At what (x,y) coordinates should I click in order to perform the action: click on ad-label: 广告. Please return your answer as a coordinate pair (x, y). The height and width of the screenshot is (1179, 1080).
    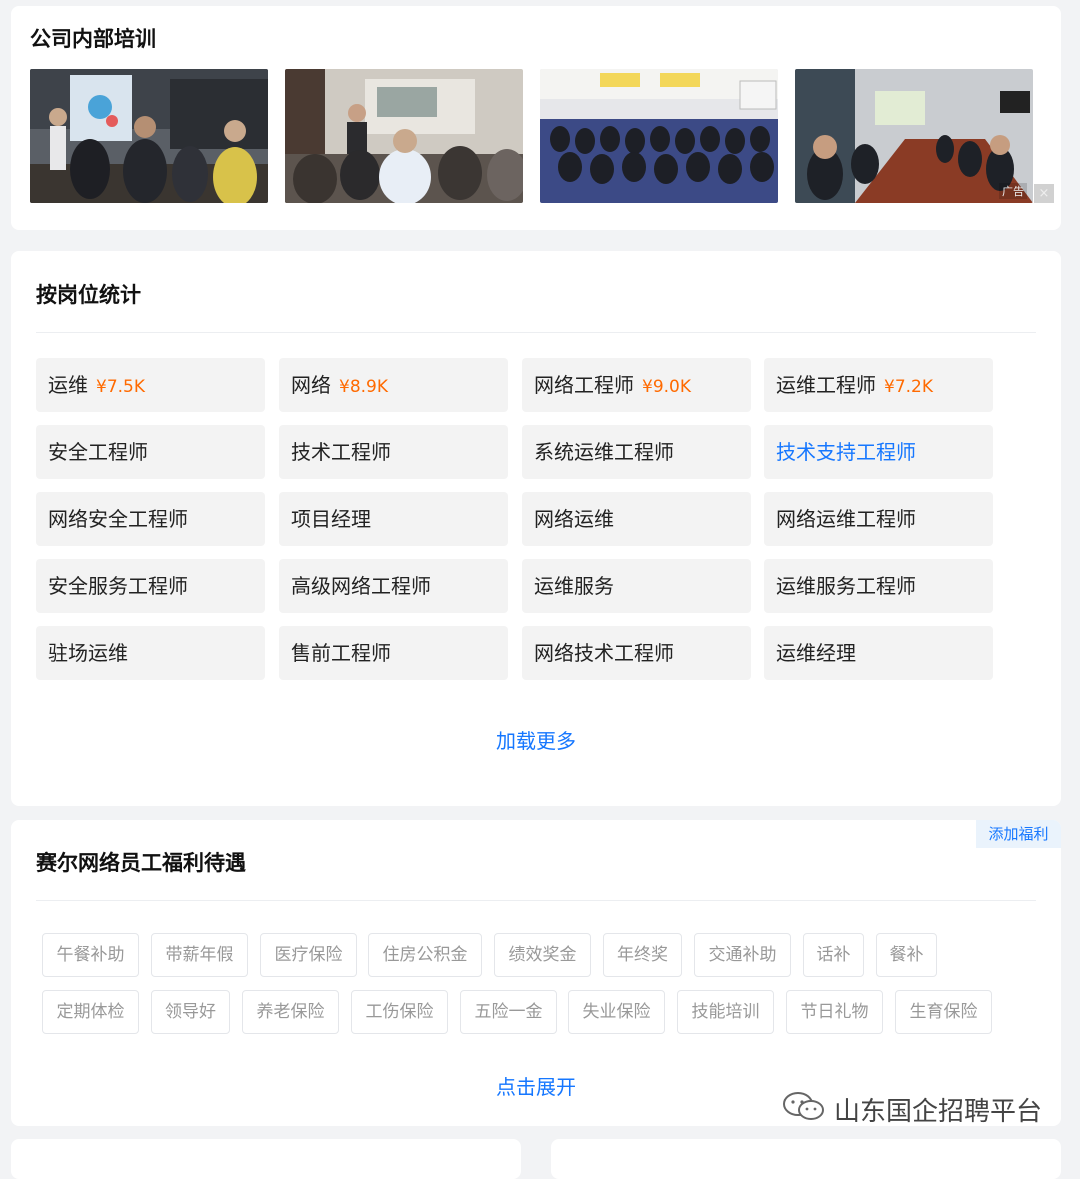
    Looking at the image, I should click on (1013, 191).